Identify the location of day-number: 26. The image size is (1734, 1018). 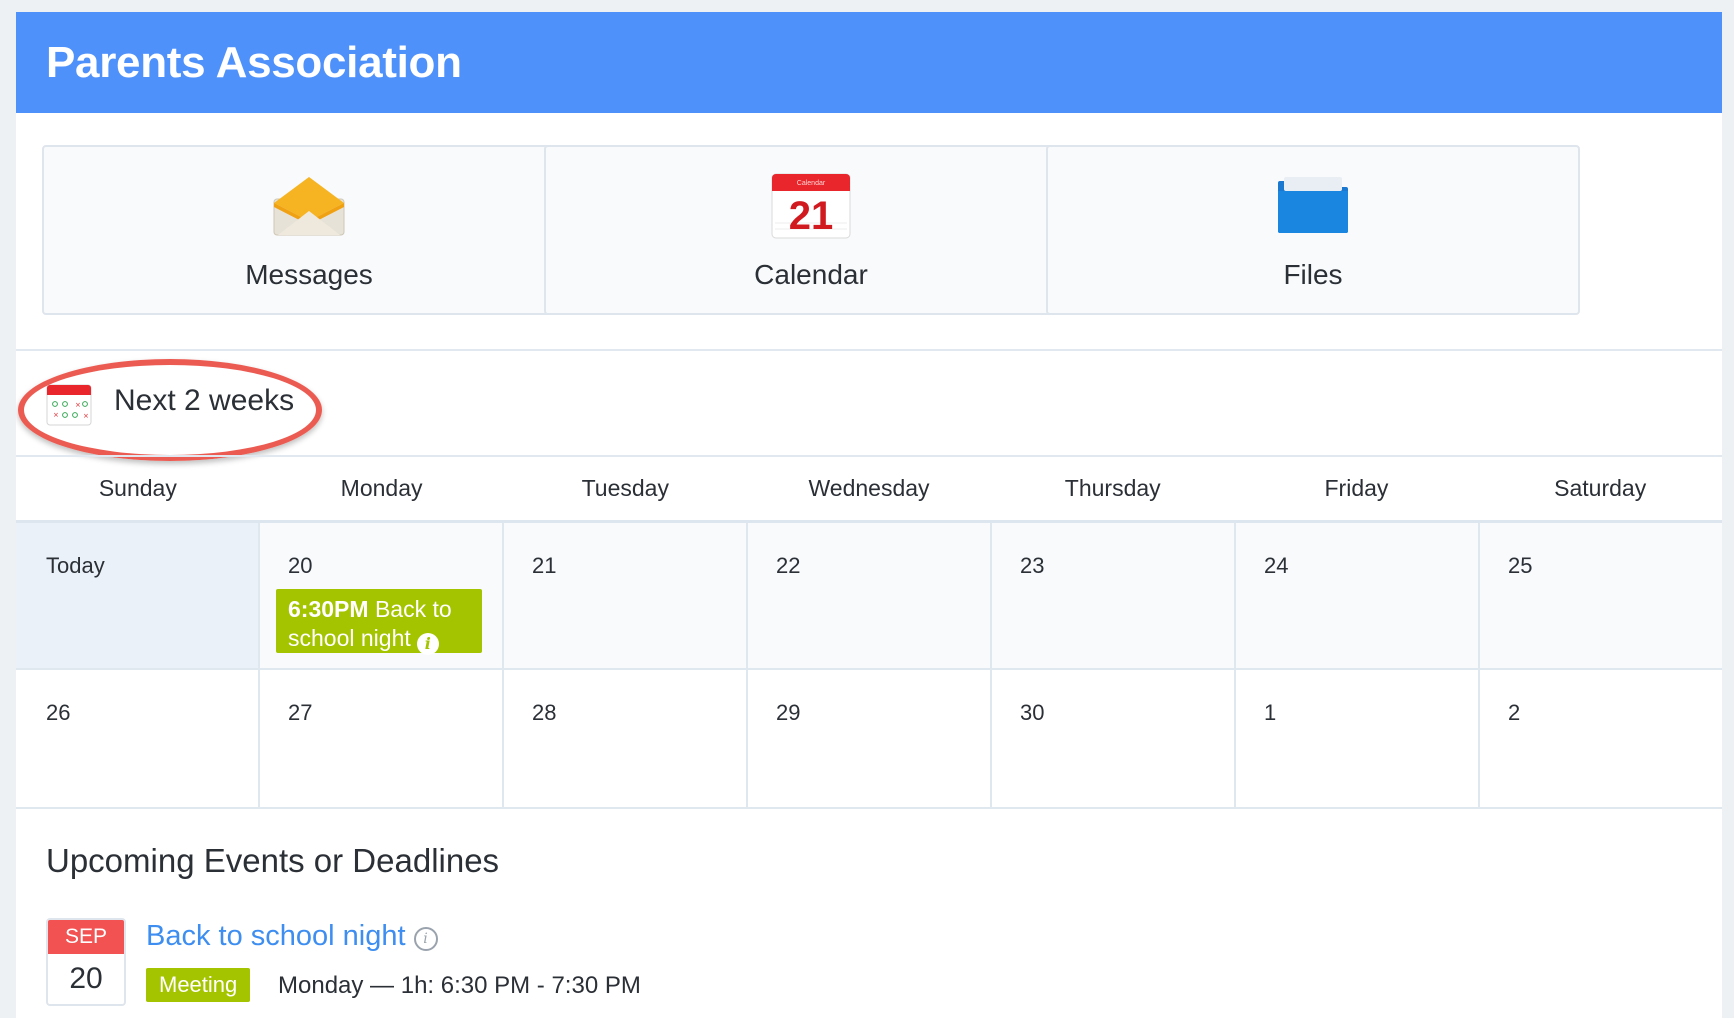
(58, 712).